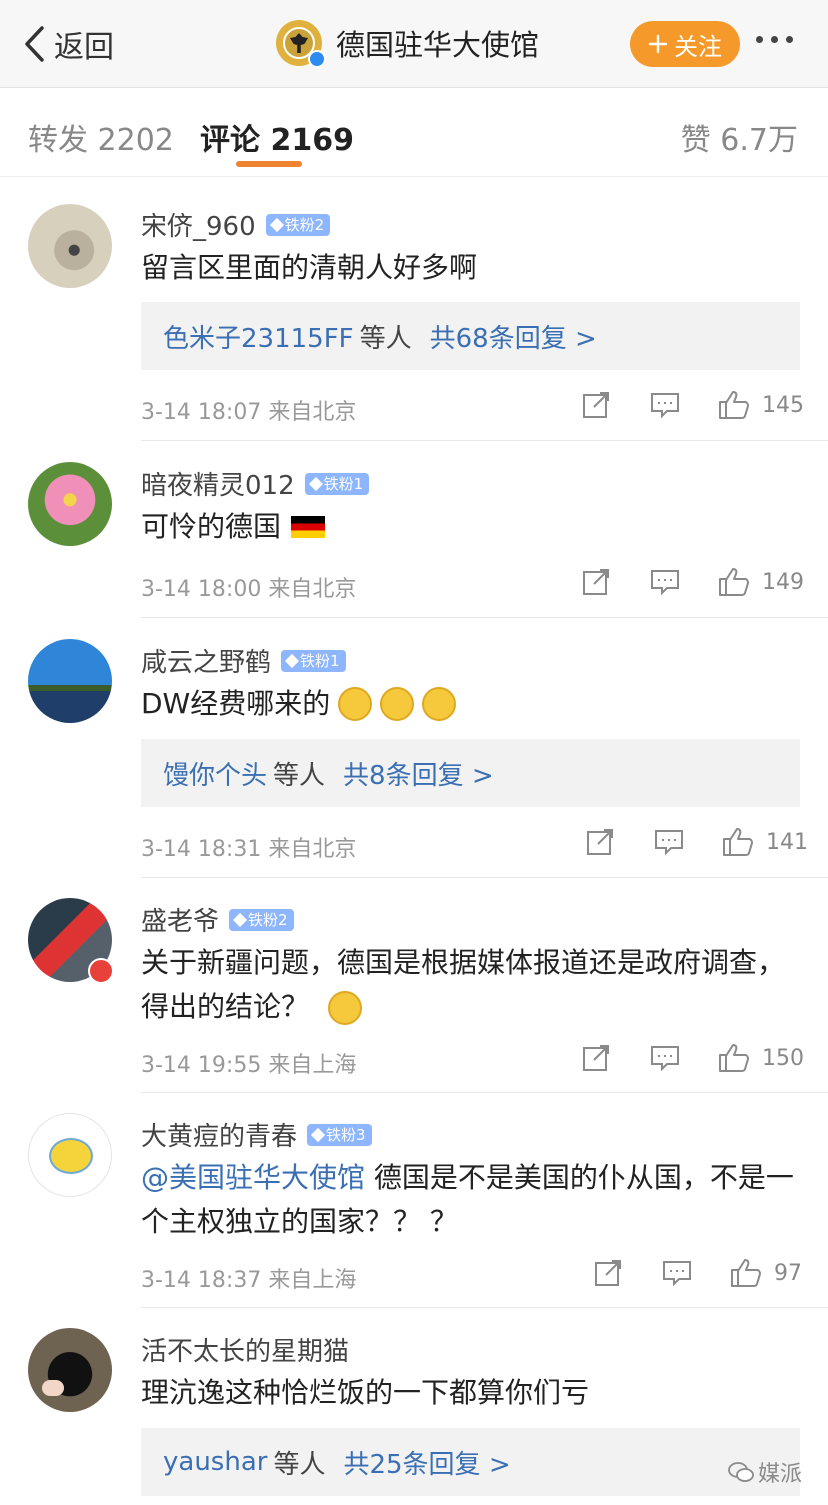  I want to click on replies-summary: yaushar 等人 共25条回复 >, so click(470, 1462).